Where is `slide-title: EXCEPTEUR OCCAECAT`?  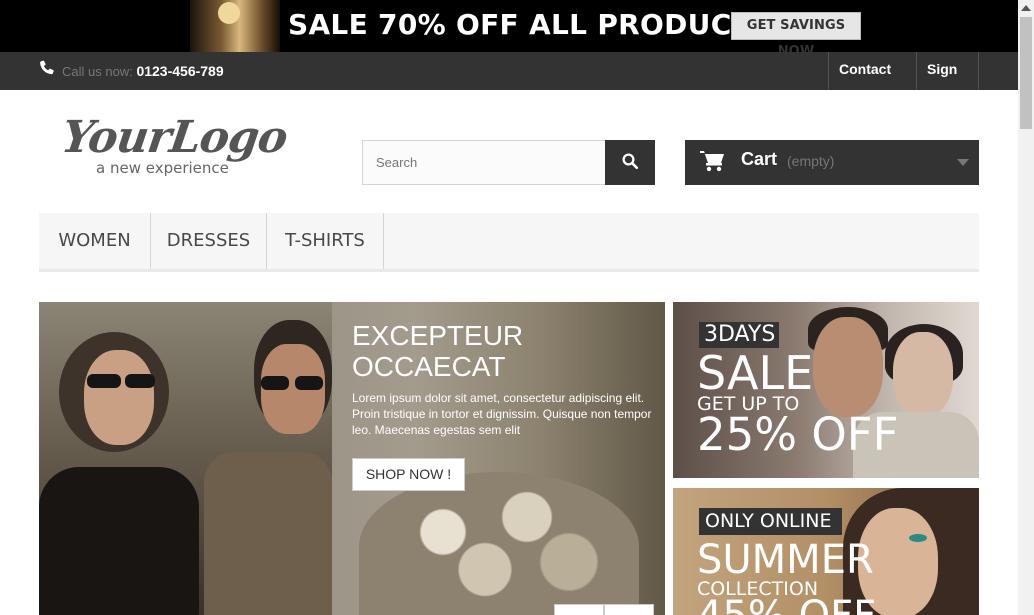 slide-title: EXCEPTEUR OCCAECAT is located at coordinates (502, 351).